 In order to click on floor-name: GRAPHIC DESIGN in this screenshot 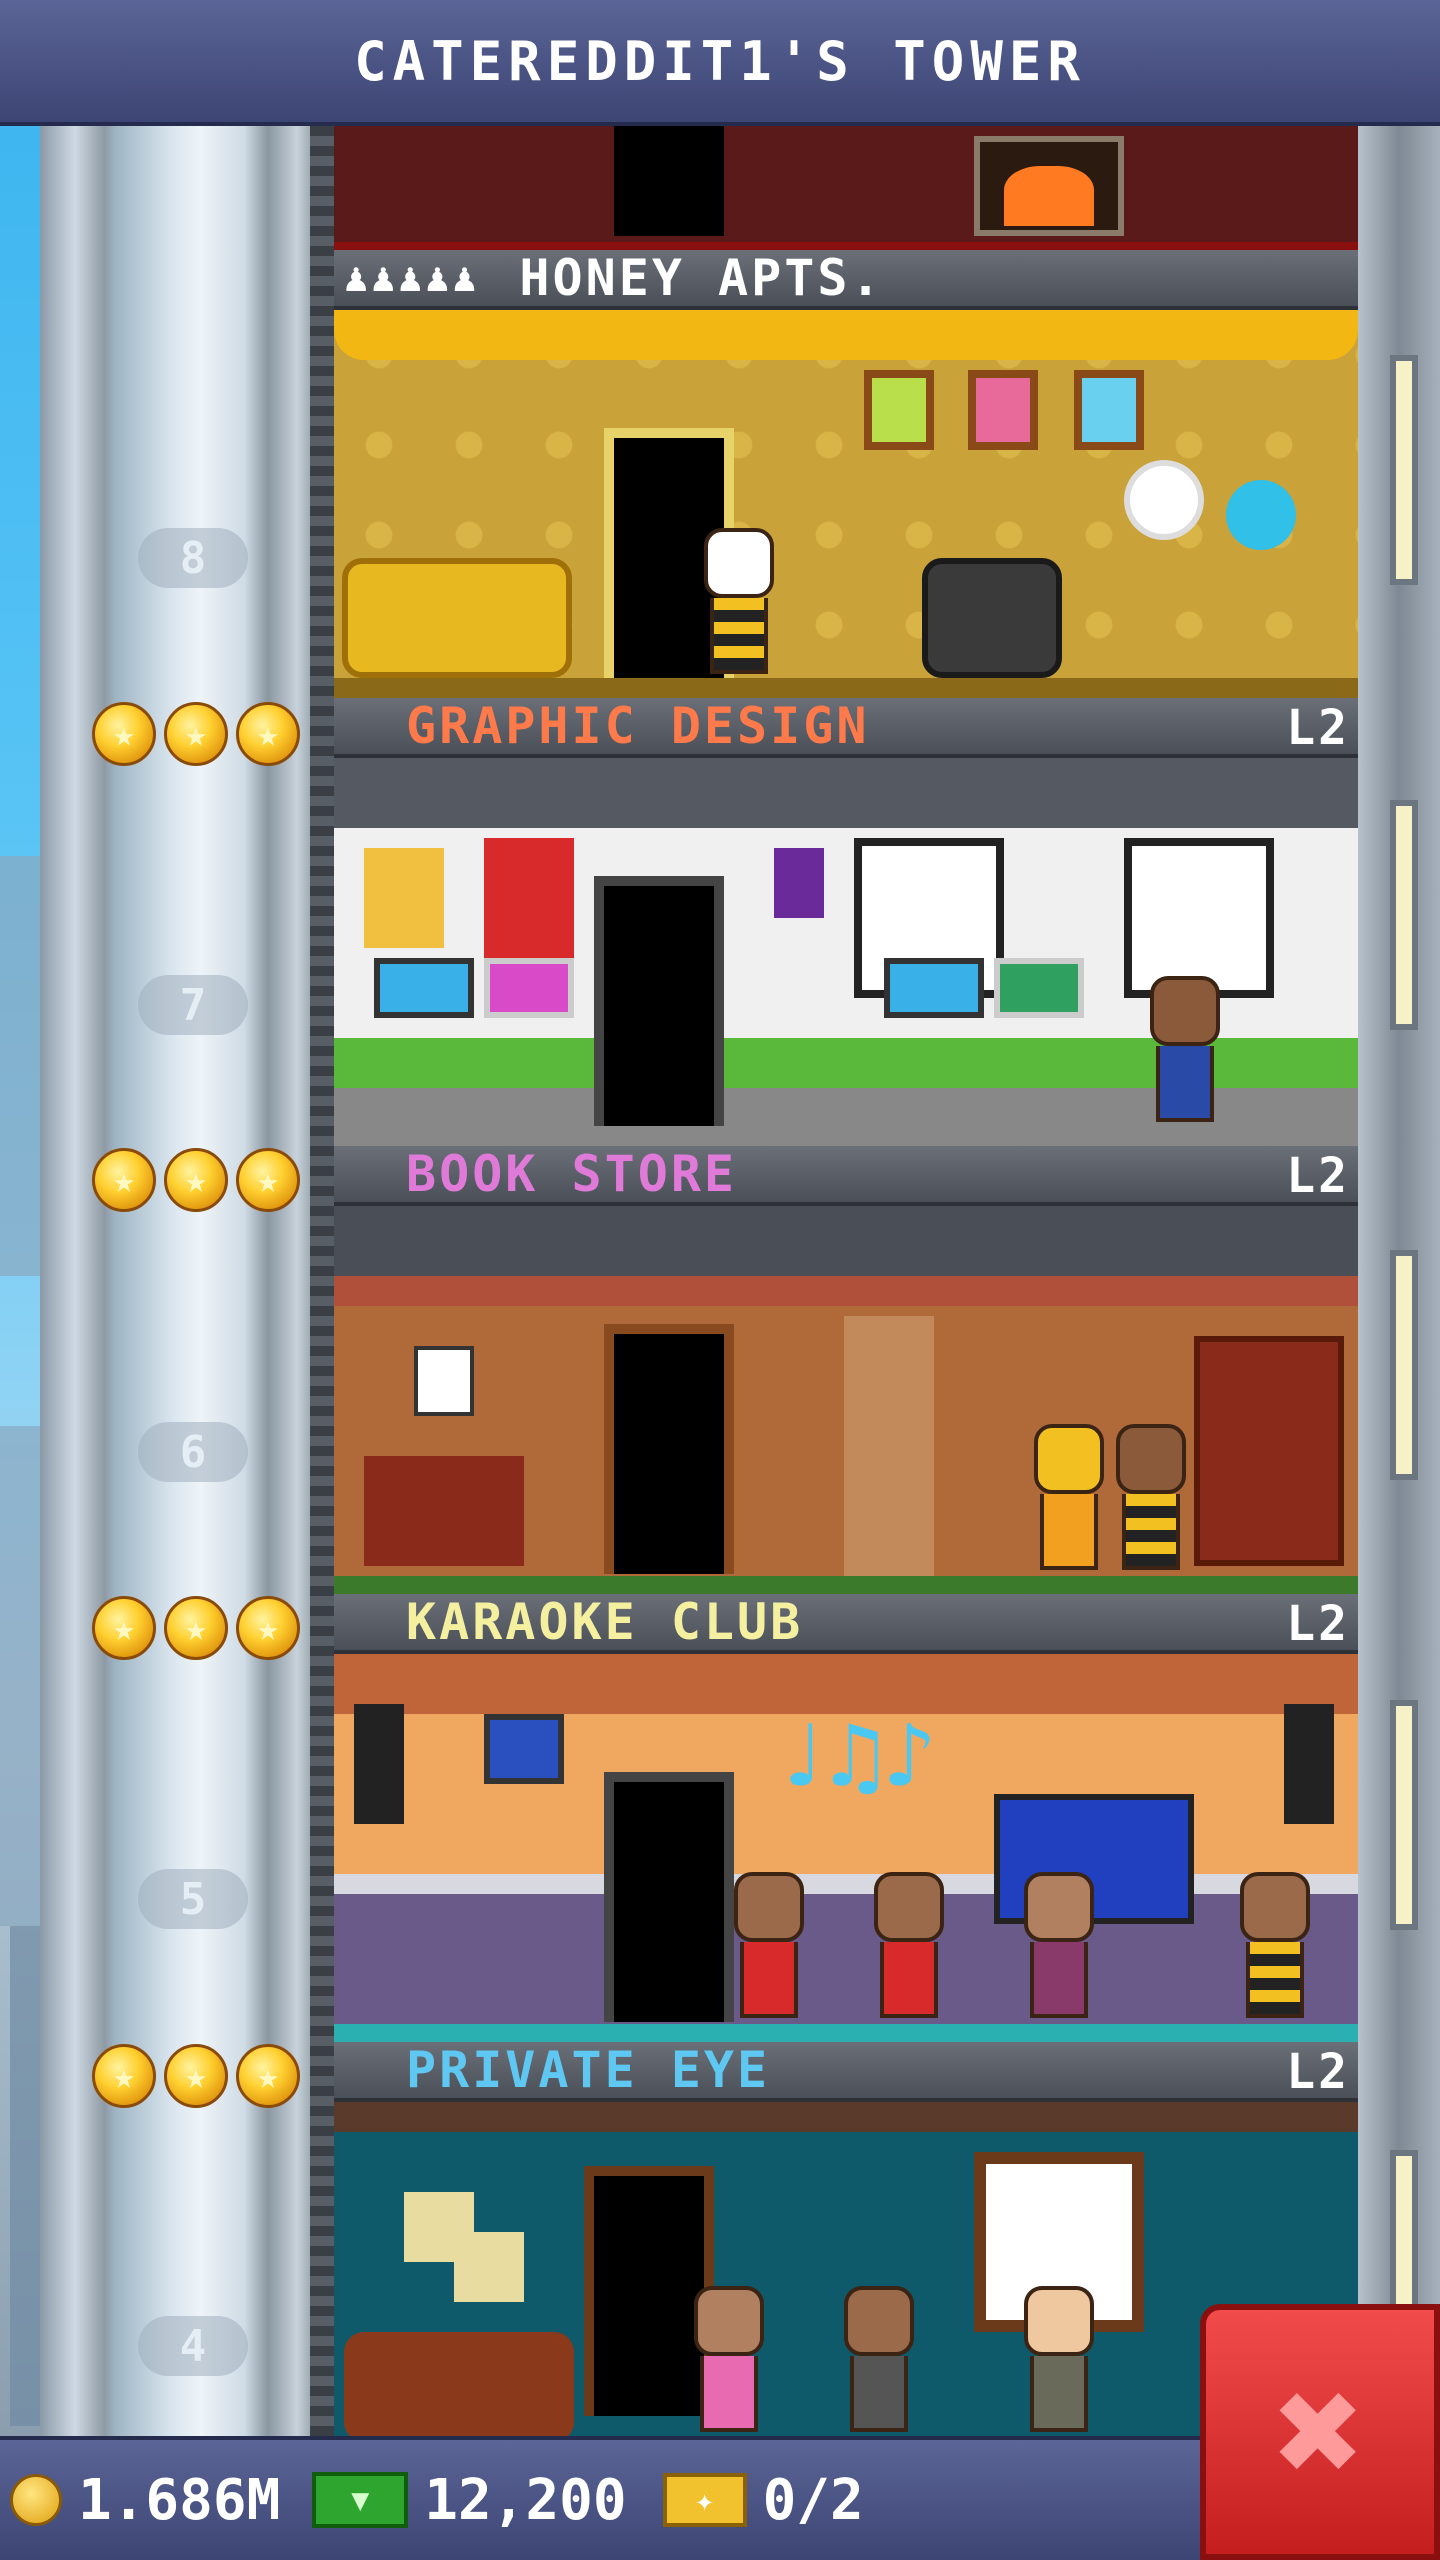, I will do `click(638, 726)`.